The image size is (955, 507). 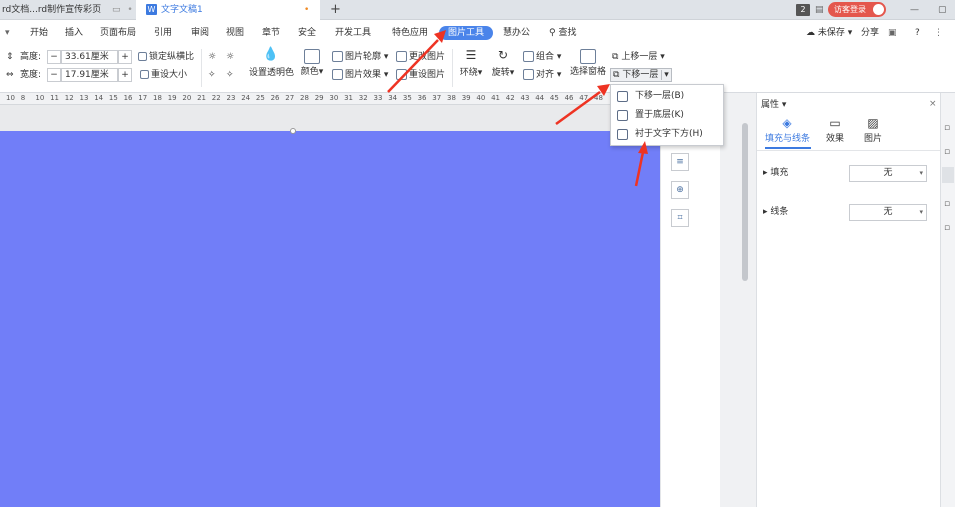 I want to click on pin-icon: ▣, so click(x=892, y=33).